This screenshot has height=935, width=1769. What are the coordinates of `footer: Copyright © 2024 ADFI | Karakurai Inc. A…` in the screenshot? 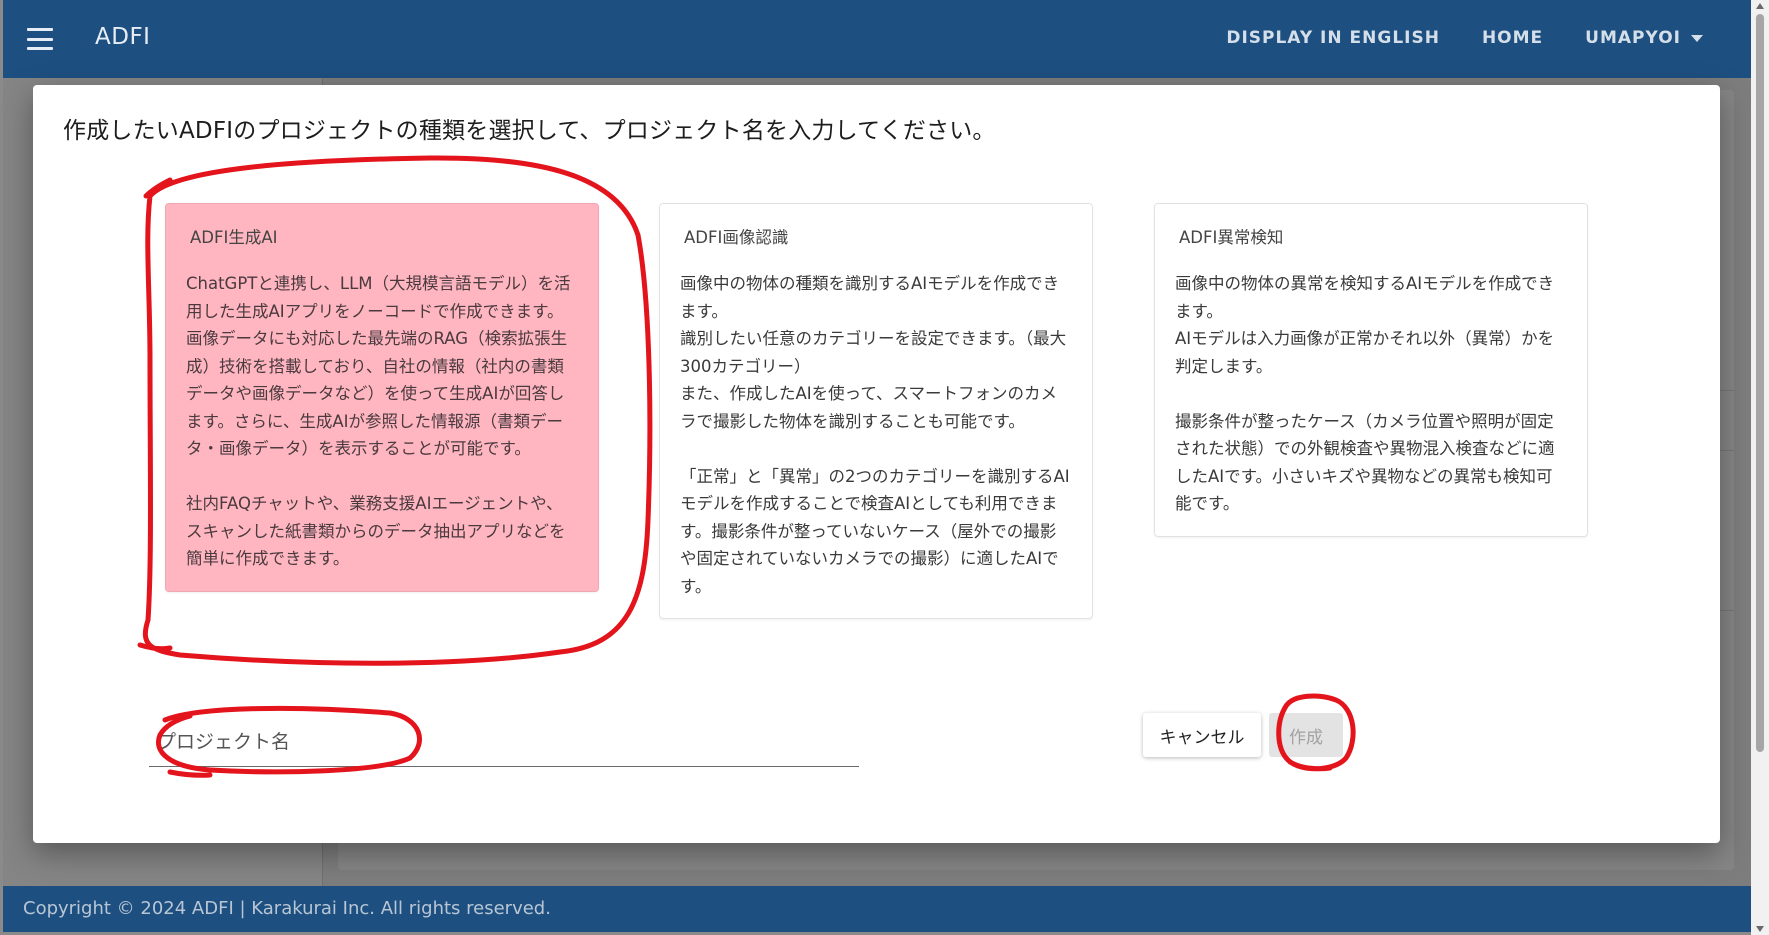 It's located at (877, 909).